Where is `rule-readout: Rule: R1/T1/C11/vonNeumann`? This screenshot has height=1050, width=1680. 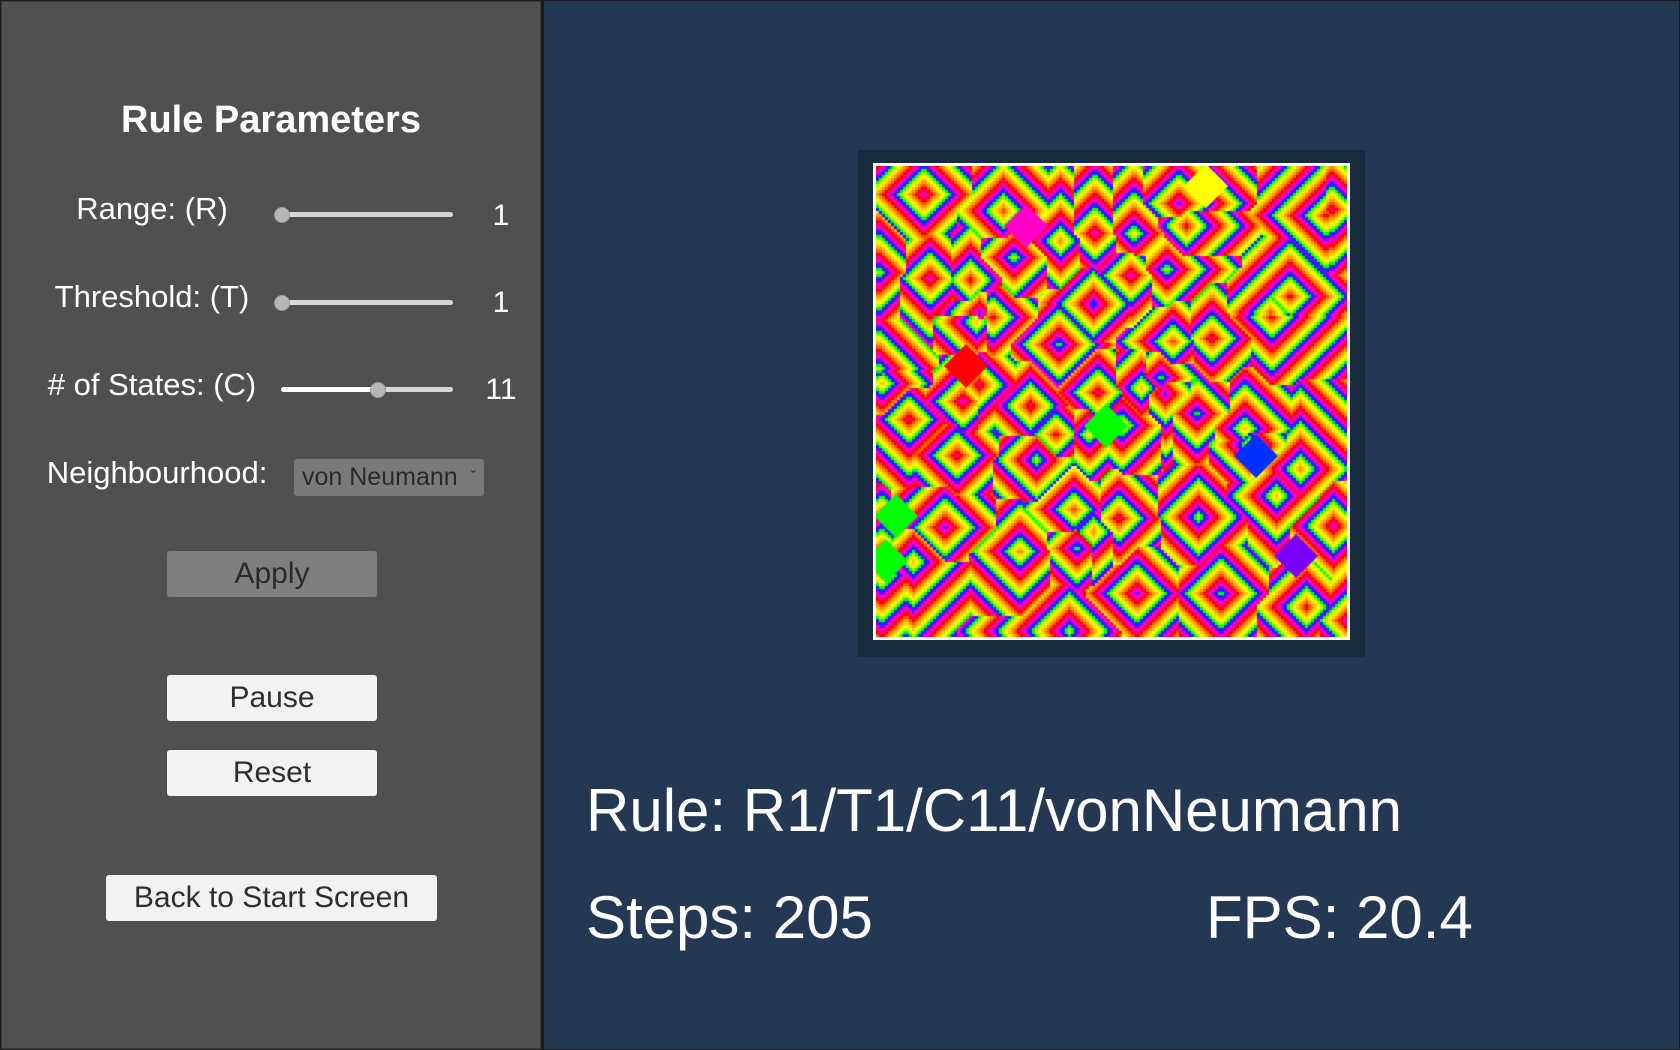 rule-readout: Rule: R1/T1/C11/vonNeumann is located at coordinates (994, 810).